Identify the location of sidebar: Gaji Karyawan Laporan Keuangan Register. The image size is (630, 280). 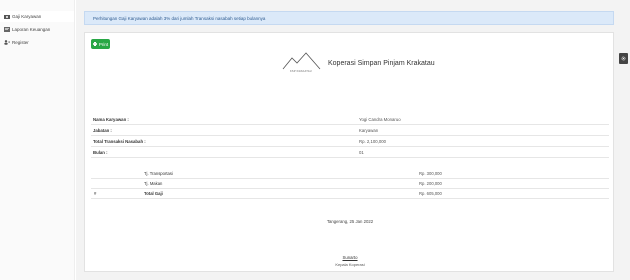
(37, 140).